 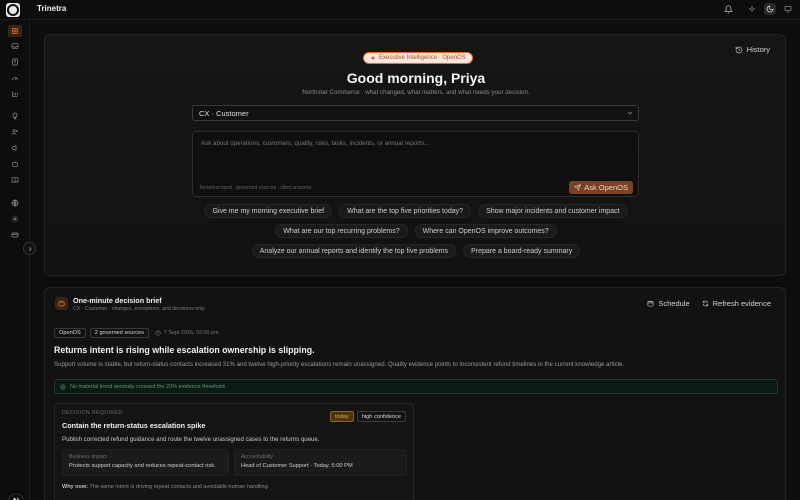 What do you see at coordinates (770, 9) in the screenshot?
I see `moon-icon` at bounding box center [770, 9].